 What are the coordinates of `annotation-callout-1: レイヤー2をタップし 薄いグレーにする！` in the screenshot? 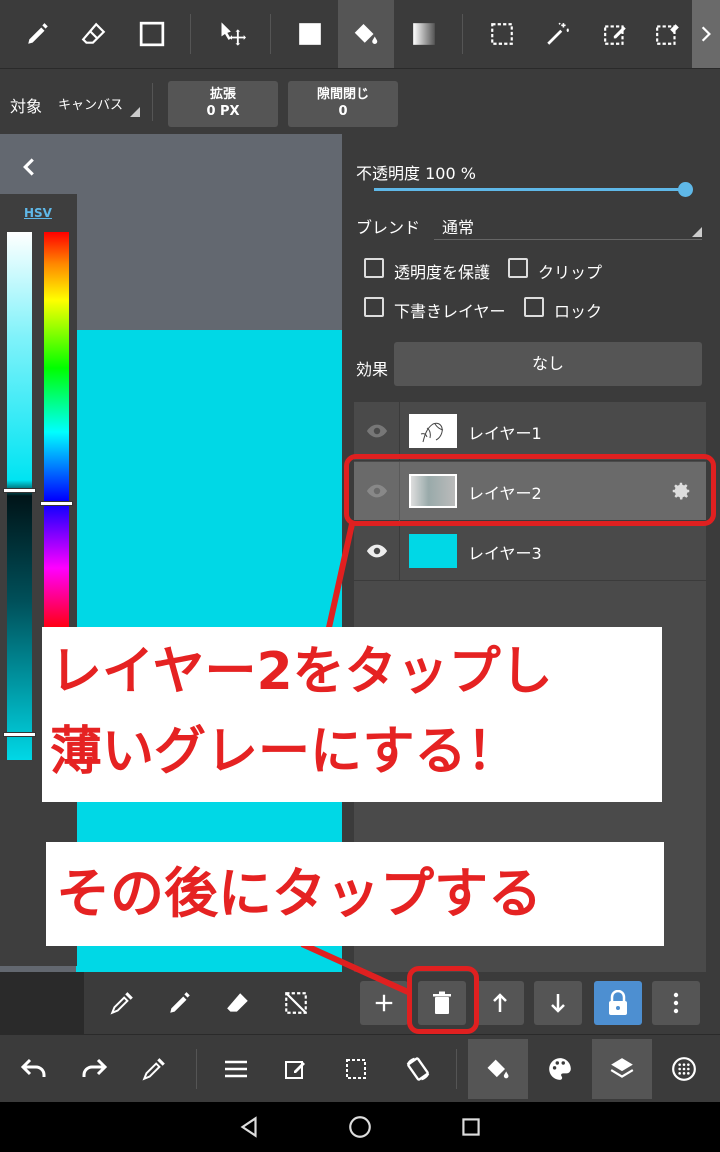 It's located at (352, 714).